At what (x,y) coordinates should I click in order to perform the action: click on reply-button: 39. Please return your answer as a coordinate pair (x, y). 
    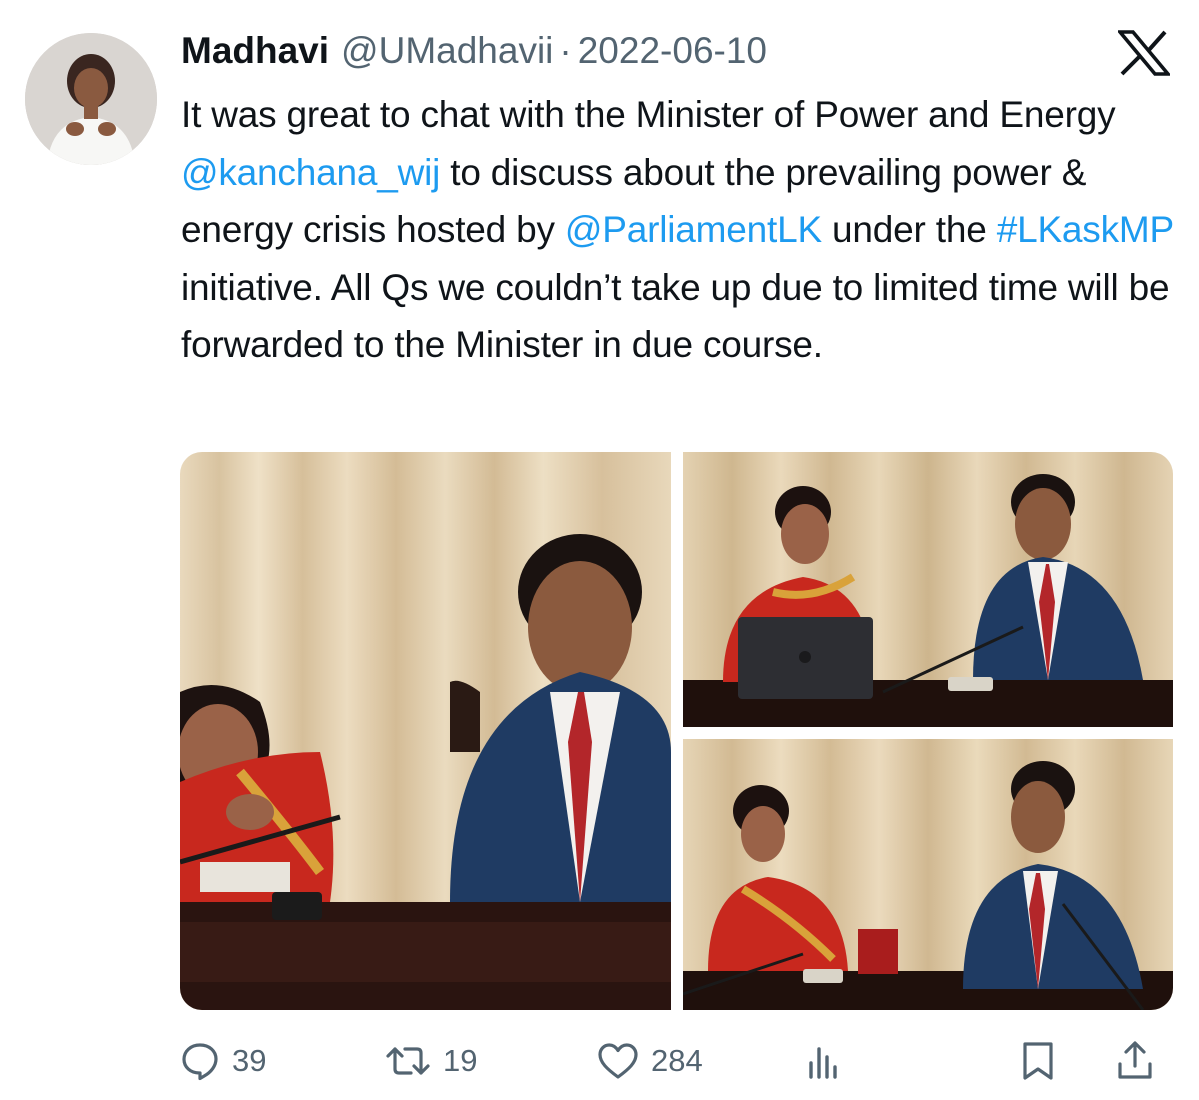
    Looking at the image, I should click on (223, 1061).